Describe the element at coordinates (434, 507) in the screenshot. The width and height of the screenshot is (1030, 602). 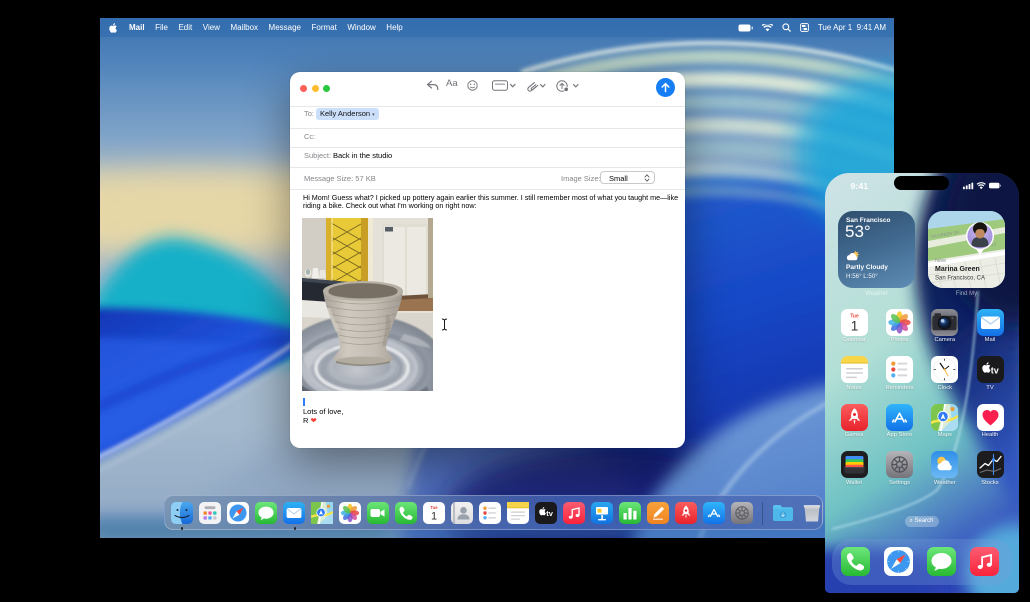
I see `svg-text: Tue` at that location.